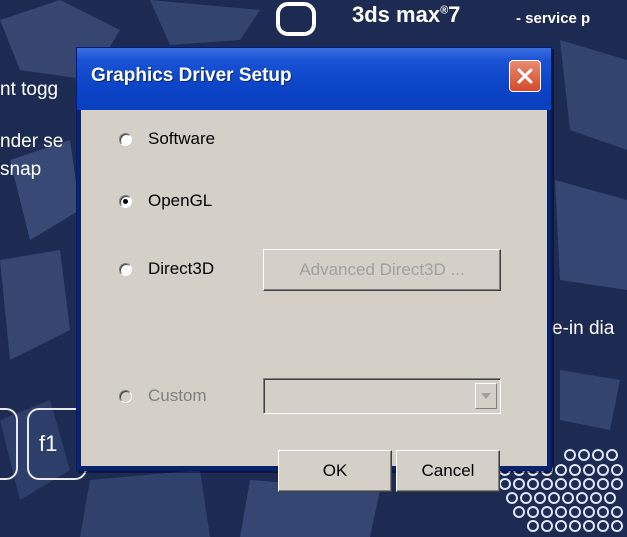  What do you see at coordinates (9, 444) in the screenshot?
I see `function-key-icon` at bounding box center [9, 444].